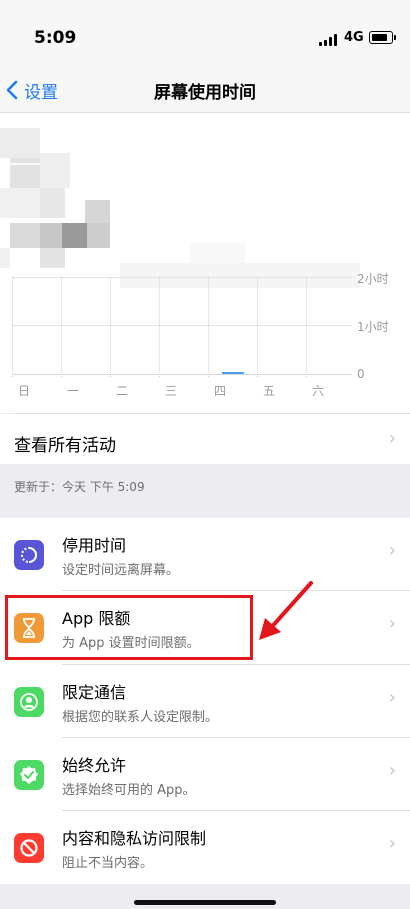  What do you see at coordinates (170, 391) in the screenshot?
I see `x-tick-label: 三` at bounding box center [170, 391].